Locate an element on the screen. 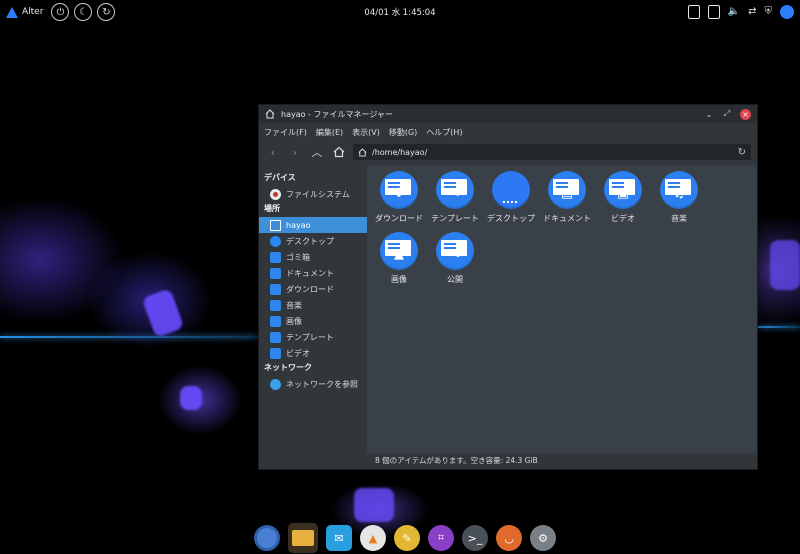 Image resolution: width=800 pixels, height=554 pixels. sidebar-item-browse-network: ネットワークを参照 is located at coordinates (313, 384).